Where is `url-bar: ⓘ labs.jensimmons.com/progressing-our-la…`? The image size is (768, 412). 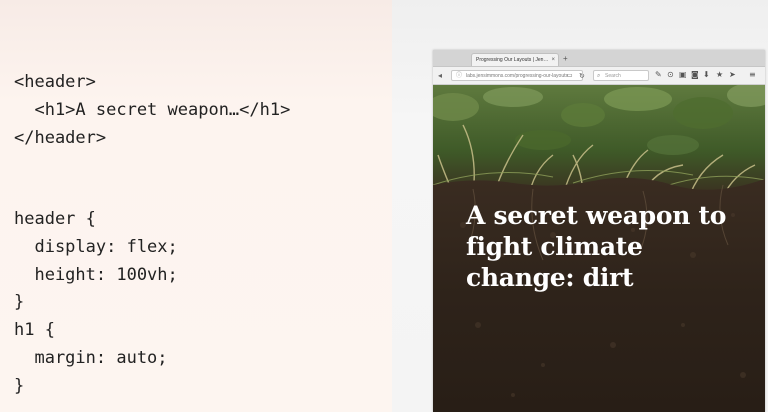 url-bar: ⓘ labs.jensimmons.com/progressing-our-la… is located at coordinates (517, 75).